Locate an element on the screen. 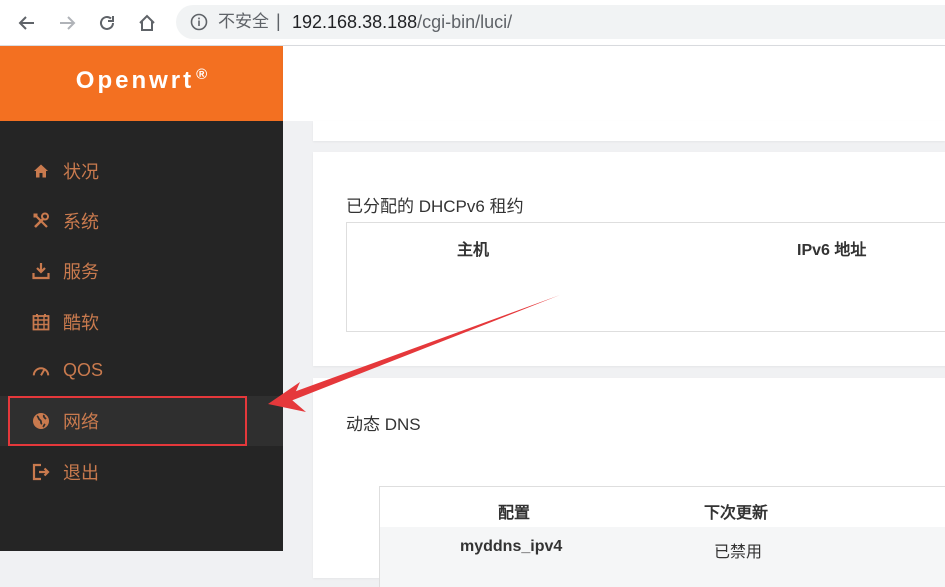 This screenshot has width=945, height=587. reload-icon is located at coordinates (107, 22).